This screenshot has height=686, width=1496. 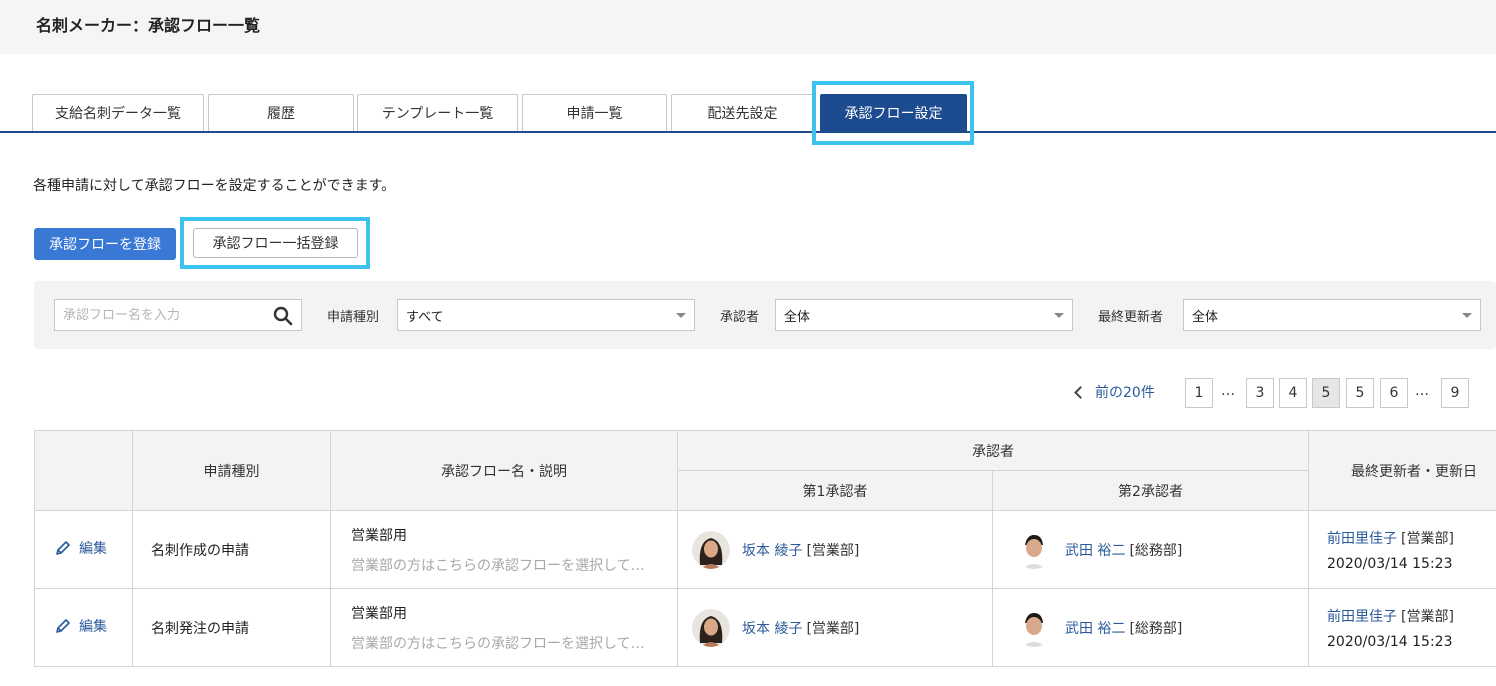 I want to click on pager-prev-link: 前の20件, so click(x=1113, y=392).